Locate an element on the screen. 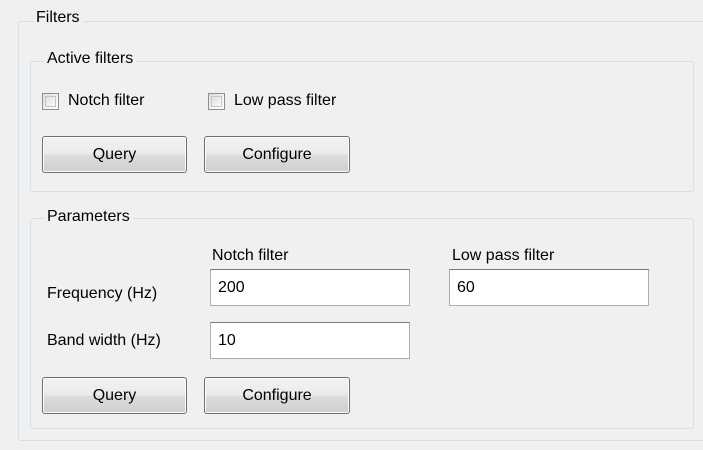  low-pass-filter-column-header: Low pass filter is located at coordinates (503, 255).